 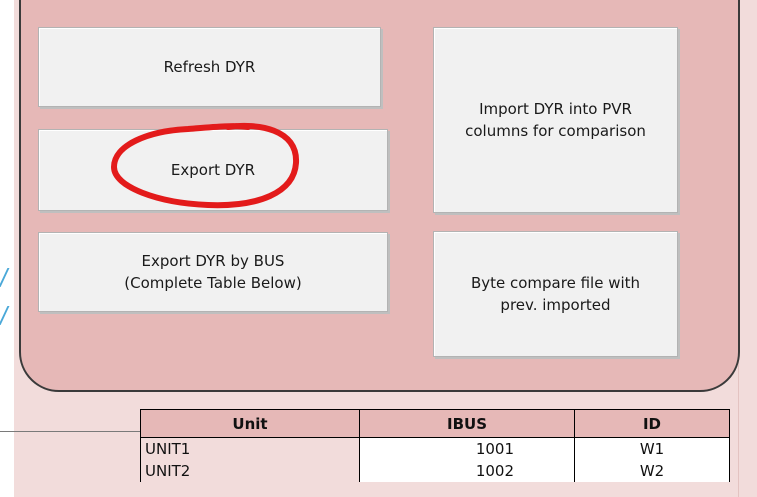 What do you see at coordinates (4, 316) in the screenshot?
I see `blue-mark-bottom: /` at bounding box center [4, 316].